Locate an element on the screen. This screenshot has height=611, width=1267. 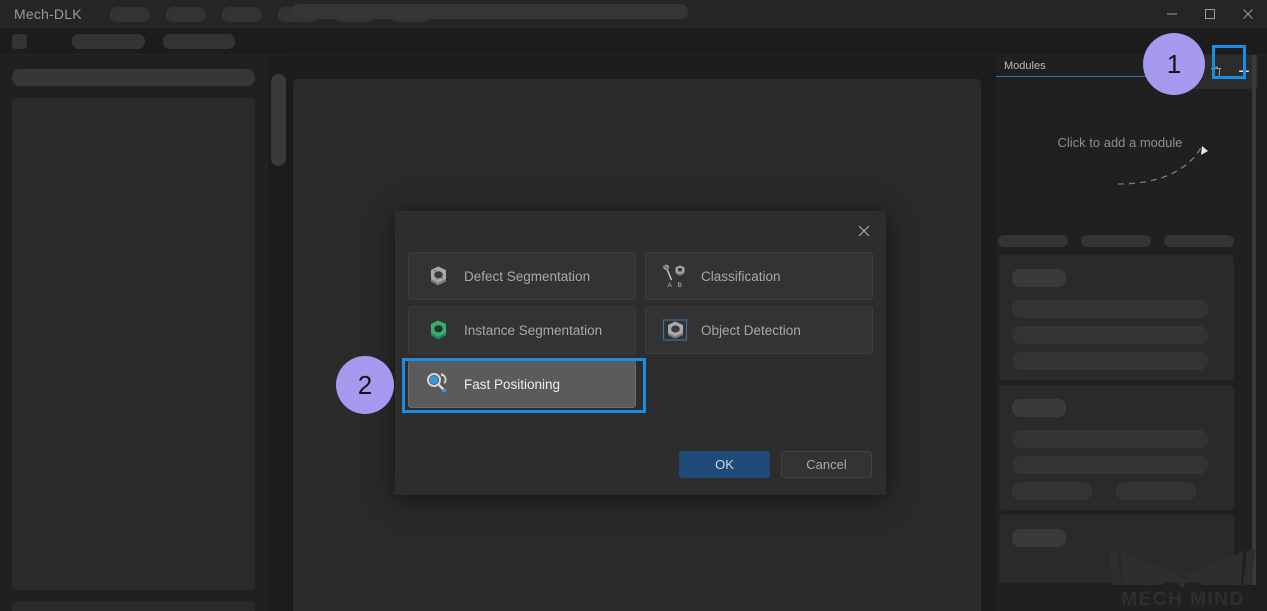
toolbar-icon-placeholder is located at coordinates (19, 41).